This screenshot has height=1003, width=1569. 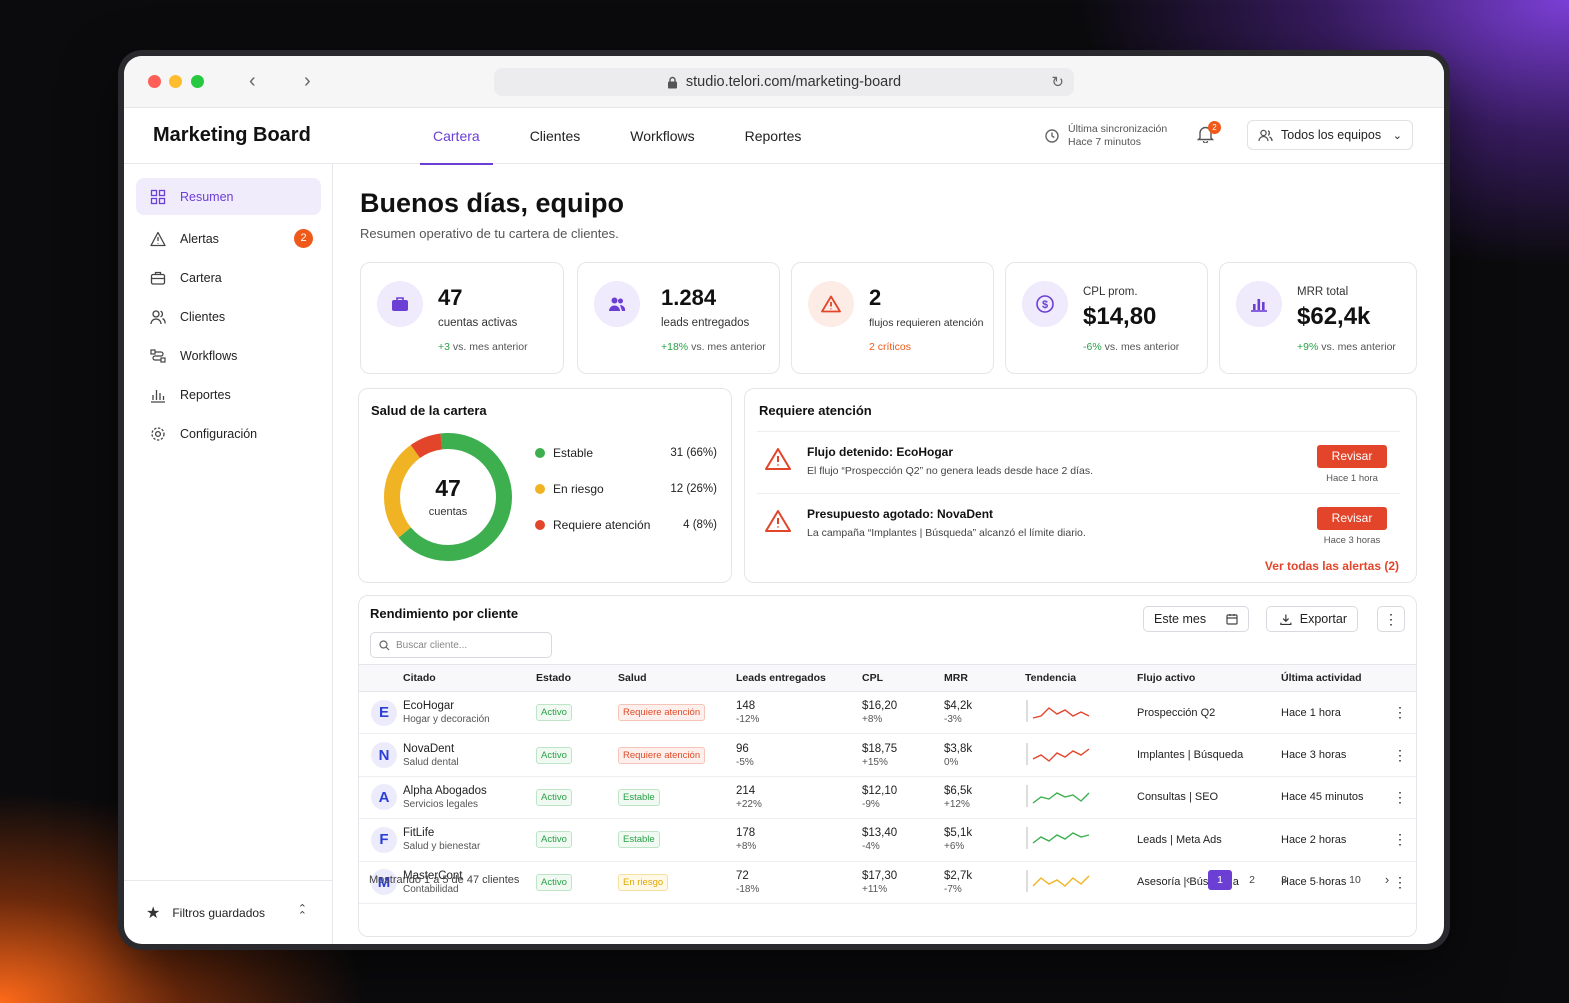 What do you see at coordinates (469, 749) in the screenshot?
I see `client-name: NovaDent` at bounding box center [469, 749].